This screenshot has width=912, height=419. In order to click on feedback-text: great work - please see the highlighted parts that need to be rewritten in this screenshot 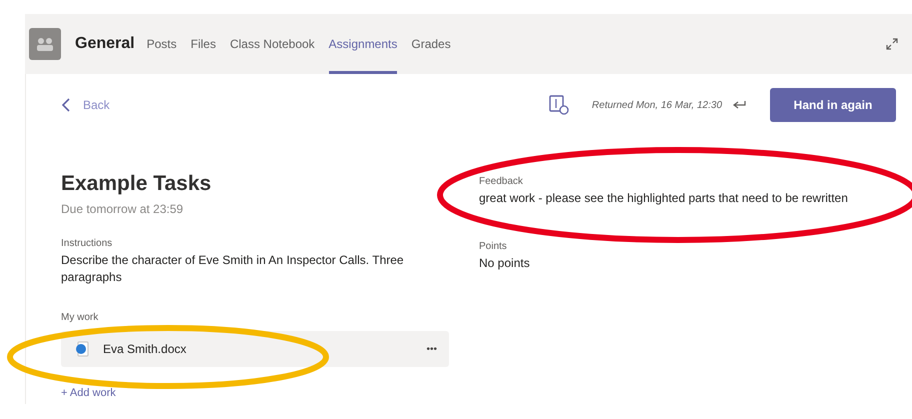, I will do `click(663, 198)`.